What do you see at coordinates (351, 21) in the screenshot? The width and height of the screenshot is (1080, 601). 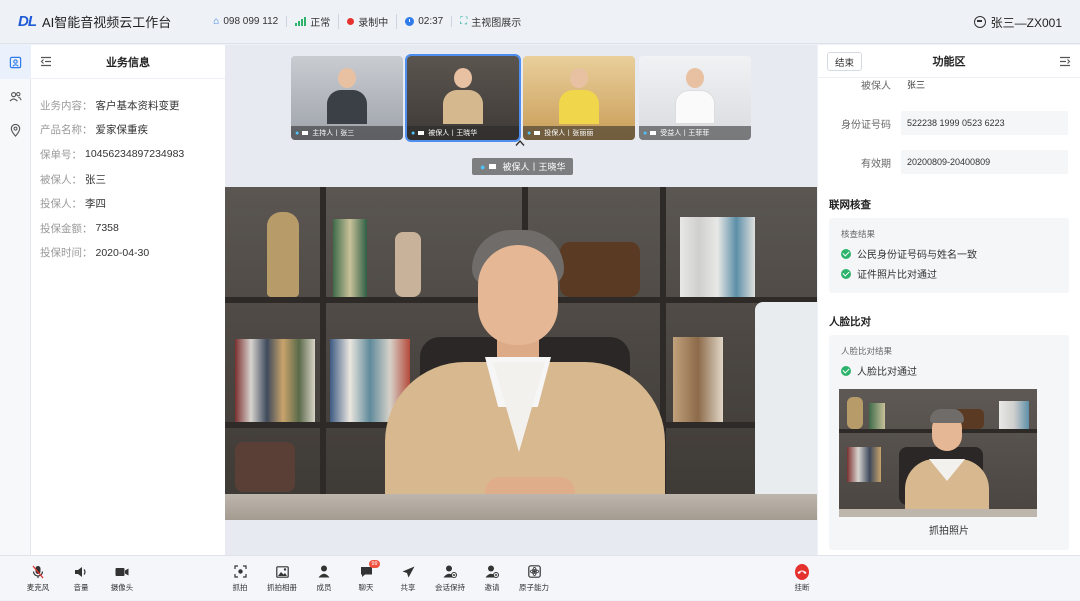 I see `record-dot-icon` at bounding box center [351, 21].